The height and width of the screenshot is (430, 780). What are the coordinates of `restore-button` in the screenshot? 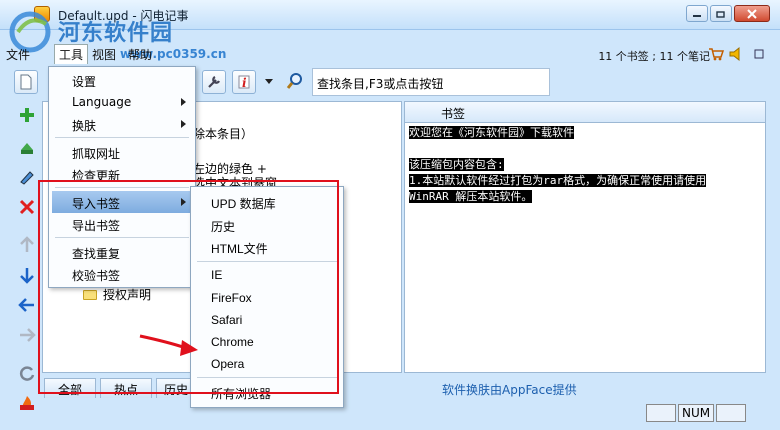 It's located at (721, 13).